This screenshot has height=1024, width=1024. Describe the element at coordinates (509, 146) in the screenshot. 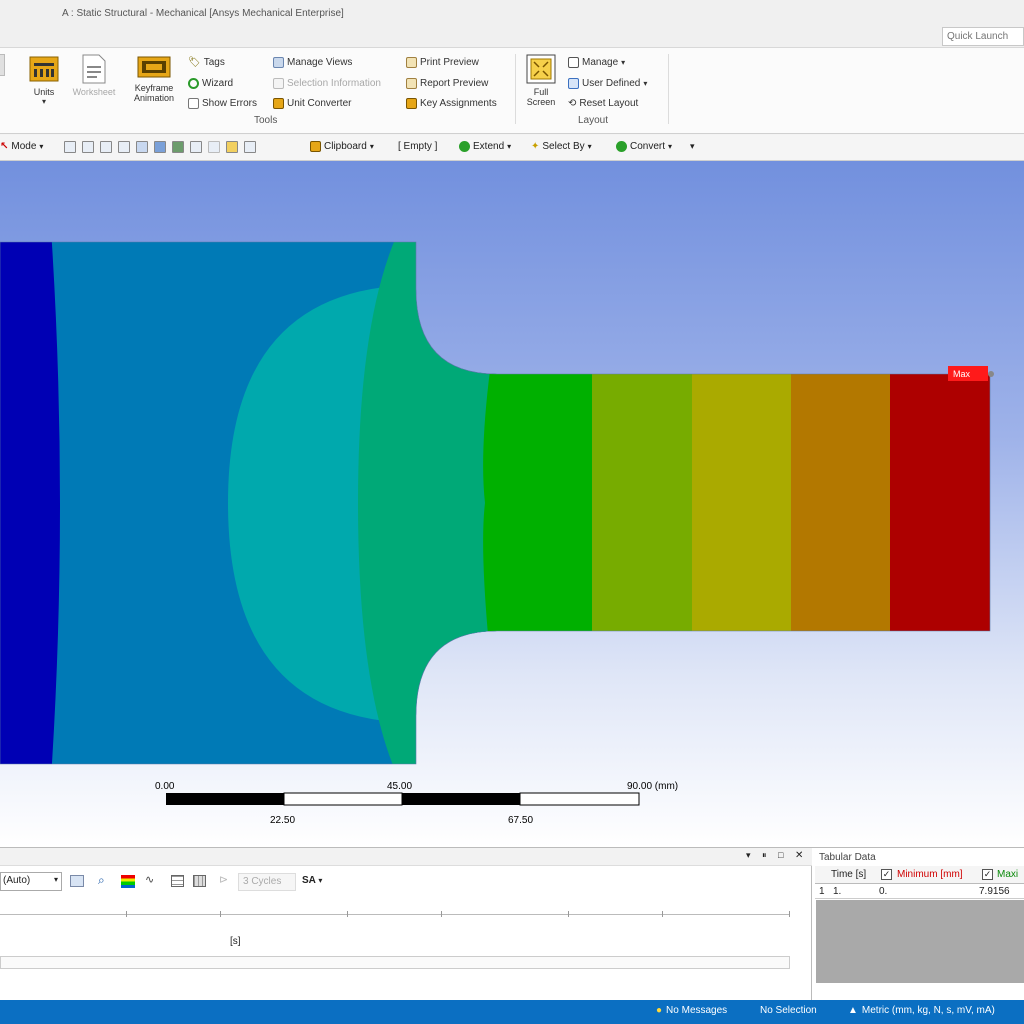

I see `extend-dropdown-icon: ▾` at that location.